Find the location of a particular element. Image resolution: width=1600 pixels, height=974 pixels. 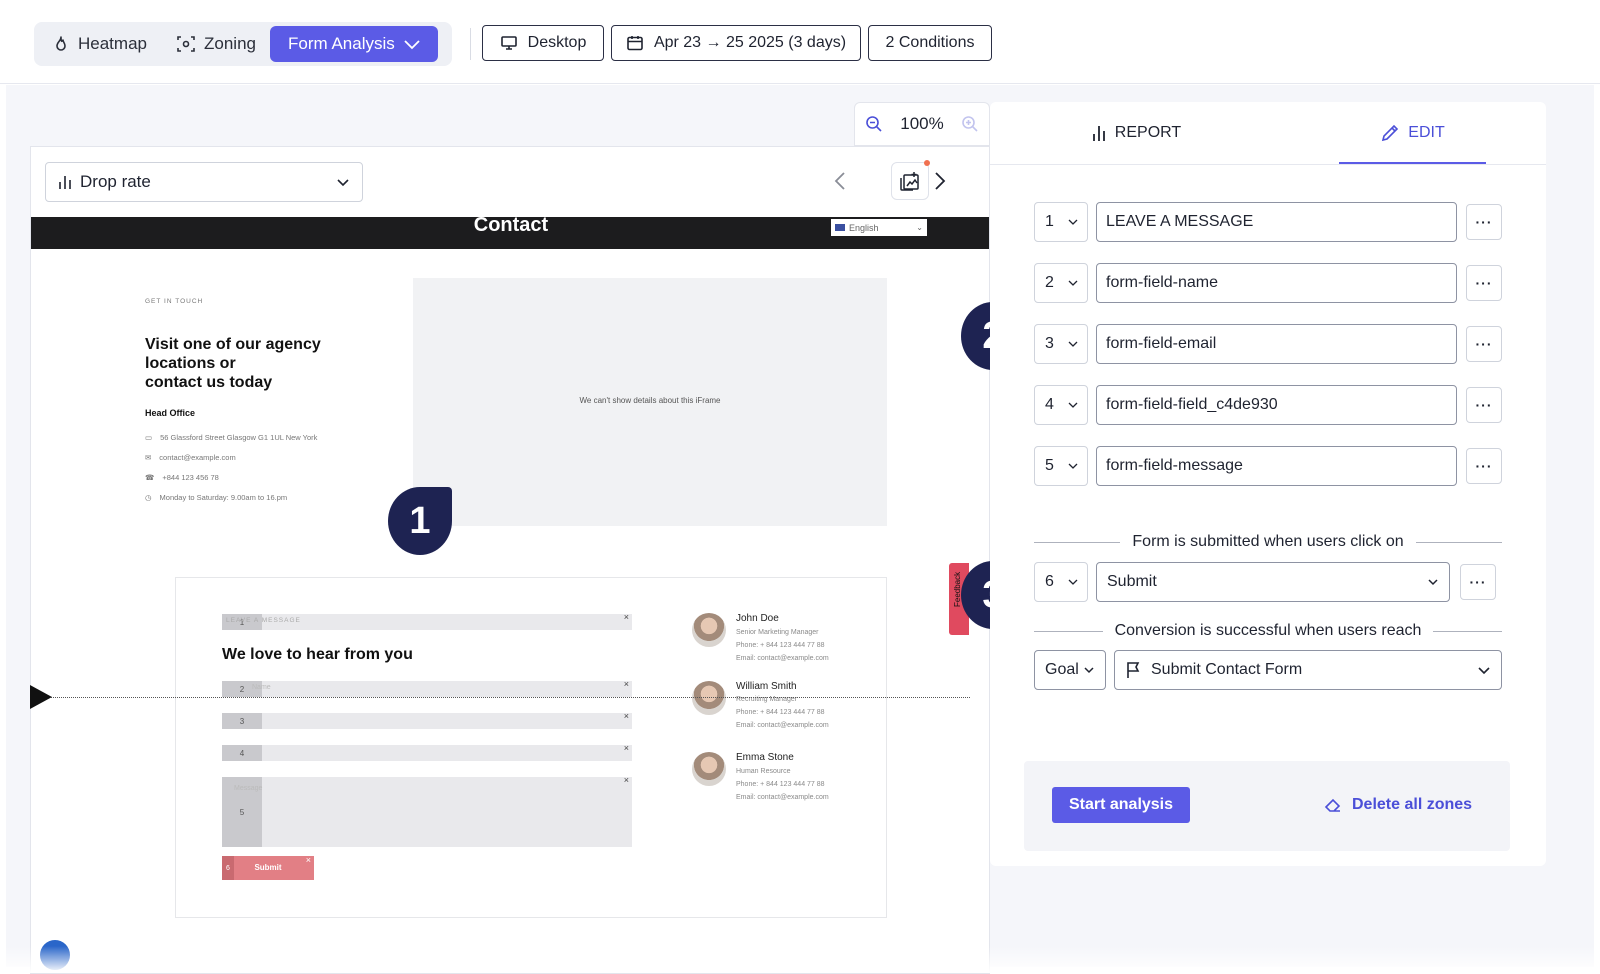

conditions-button: 2 Conditions is located at coordinates (930, 43).